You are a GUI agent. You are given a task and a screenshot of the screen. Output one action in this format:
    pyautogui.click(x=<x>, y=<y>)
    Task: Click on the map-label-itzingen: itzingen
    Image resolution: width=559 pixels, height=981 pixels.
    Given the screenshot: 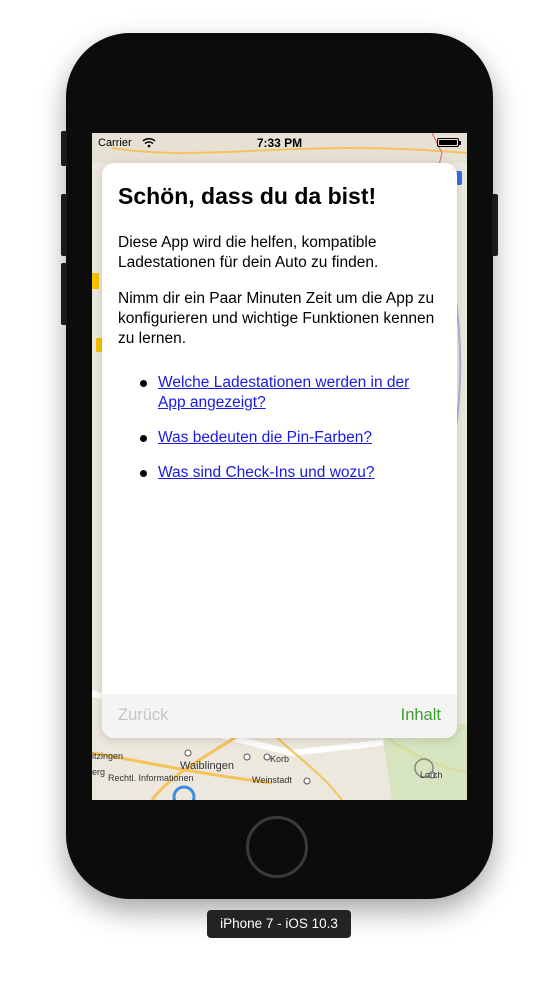 What is the action you would take?
    pyautogui.click(x=107, y=756)
    